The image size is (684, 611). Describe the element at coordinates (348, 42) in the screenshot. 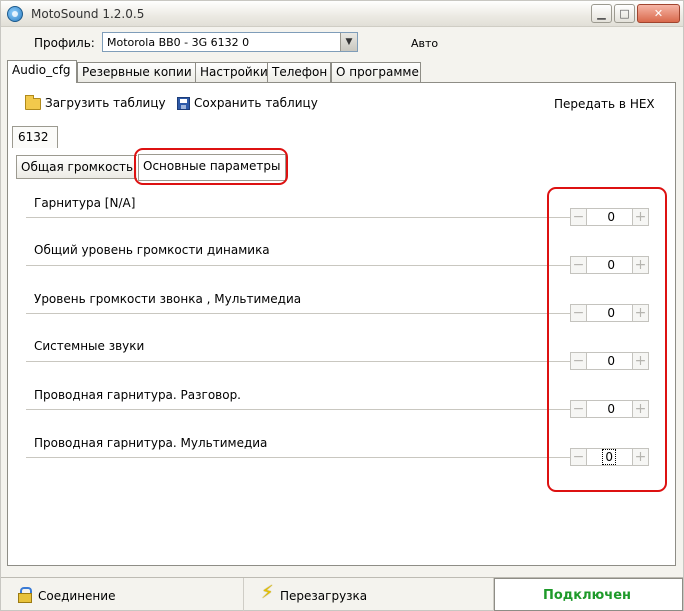

I see `chevron-down-icon: ▼` at that location.